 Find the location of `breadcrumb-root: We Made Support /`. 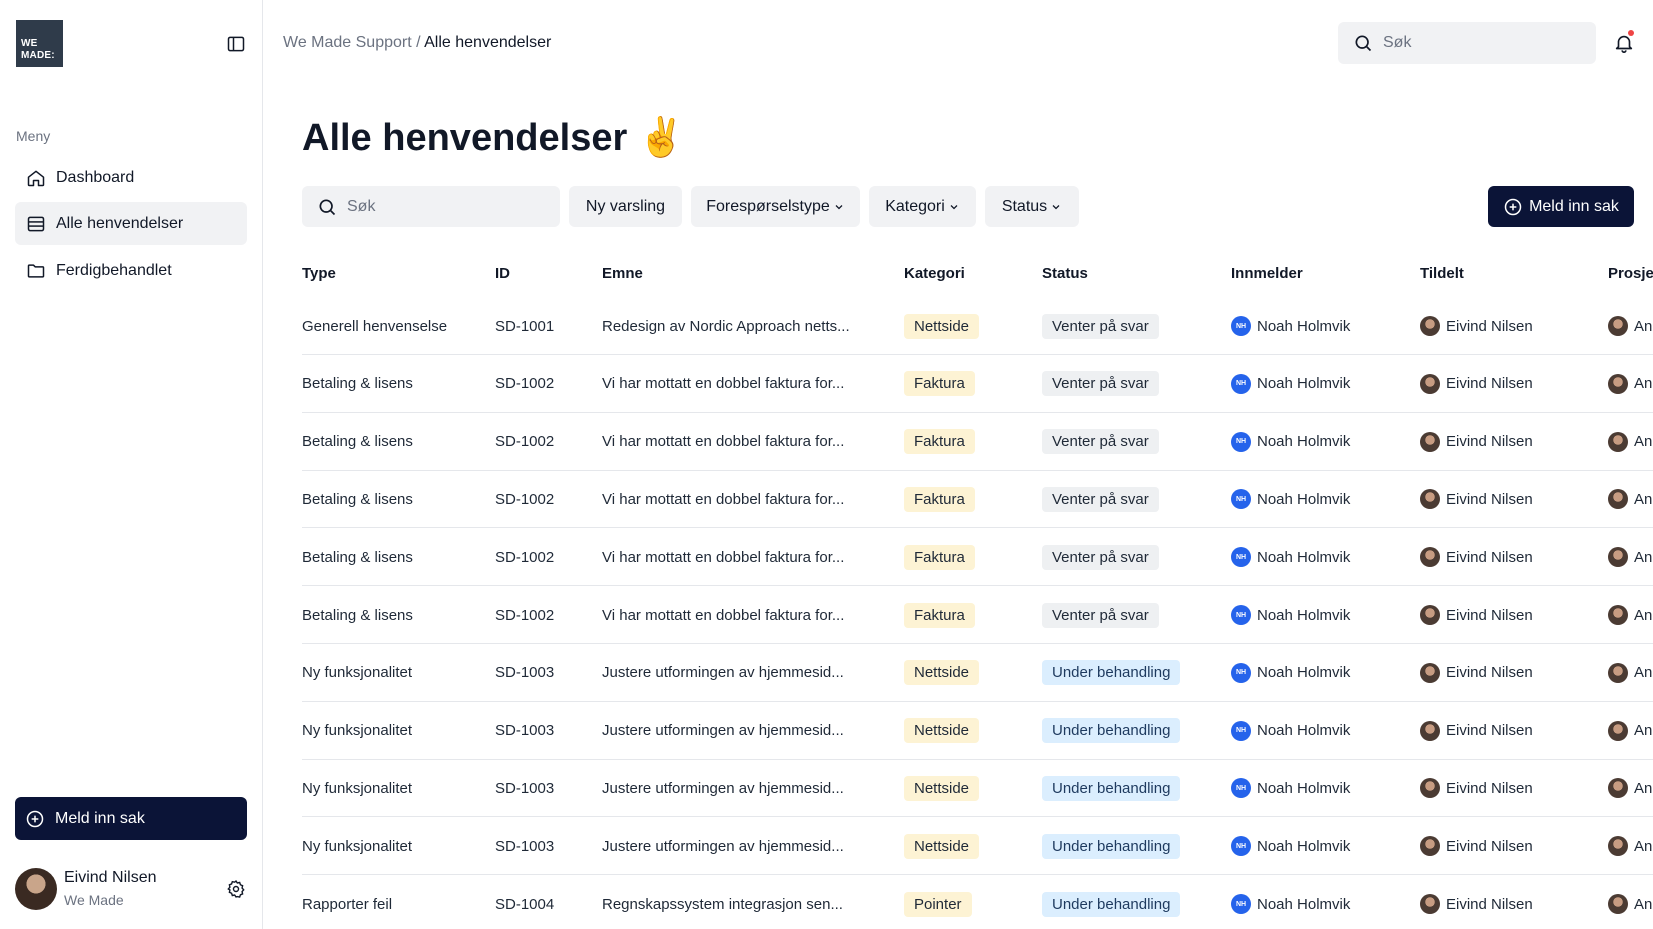

breadcrumb-root: We Made Support / is located at coordinates (352, 42).